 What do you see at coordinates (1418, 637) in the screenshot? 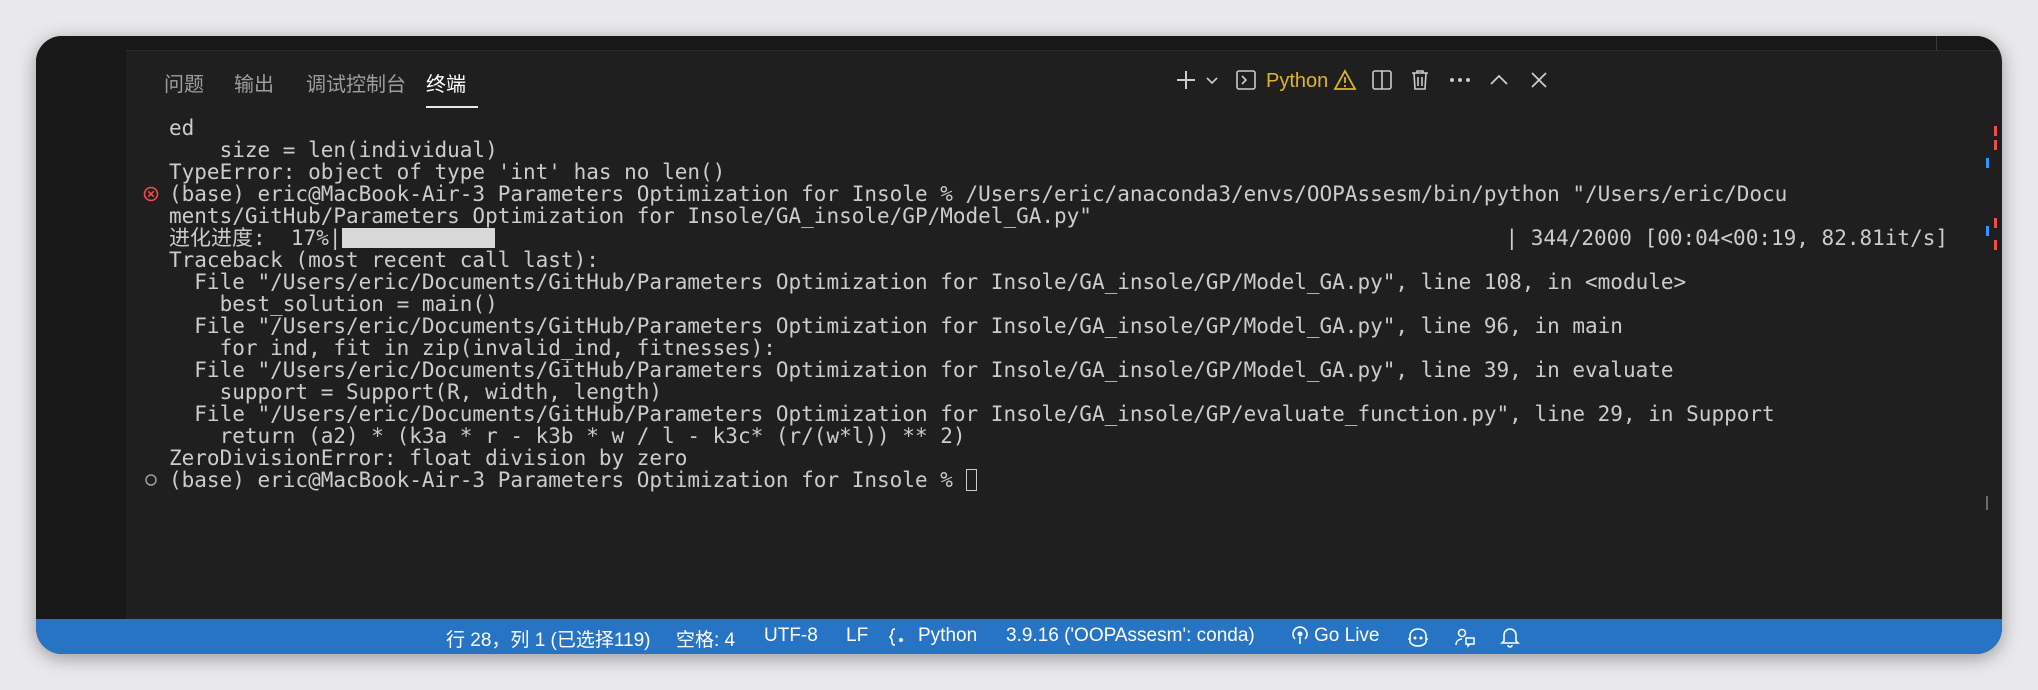
I see `copilot-icon` at bounding box center [1418, 637].